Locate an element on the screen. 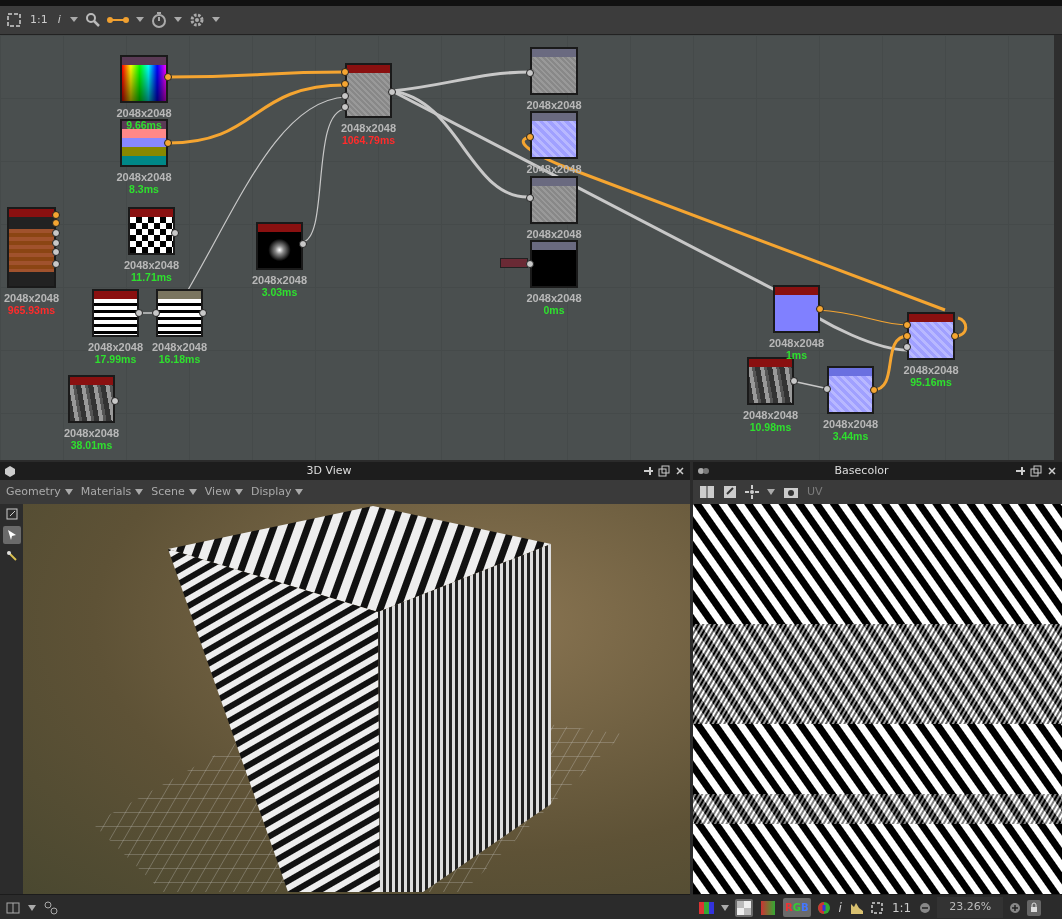  edit-icon is located at coordinates (730, 492).